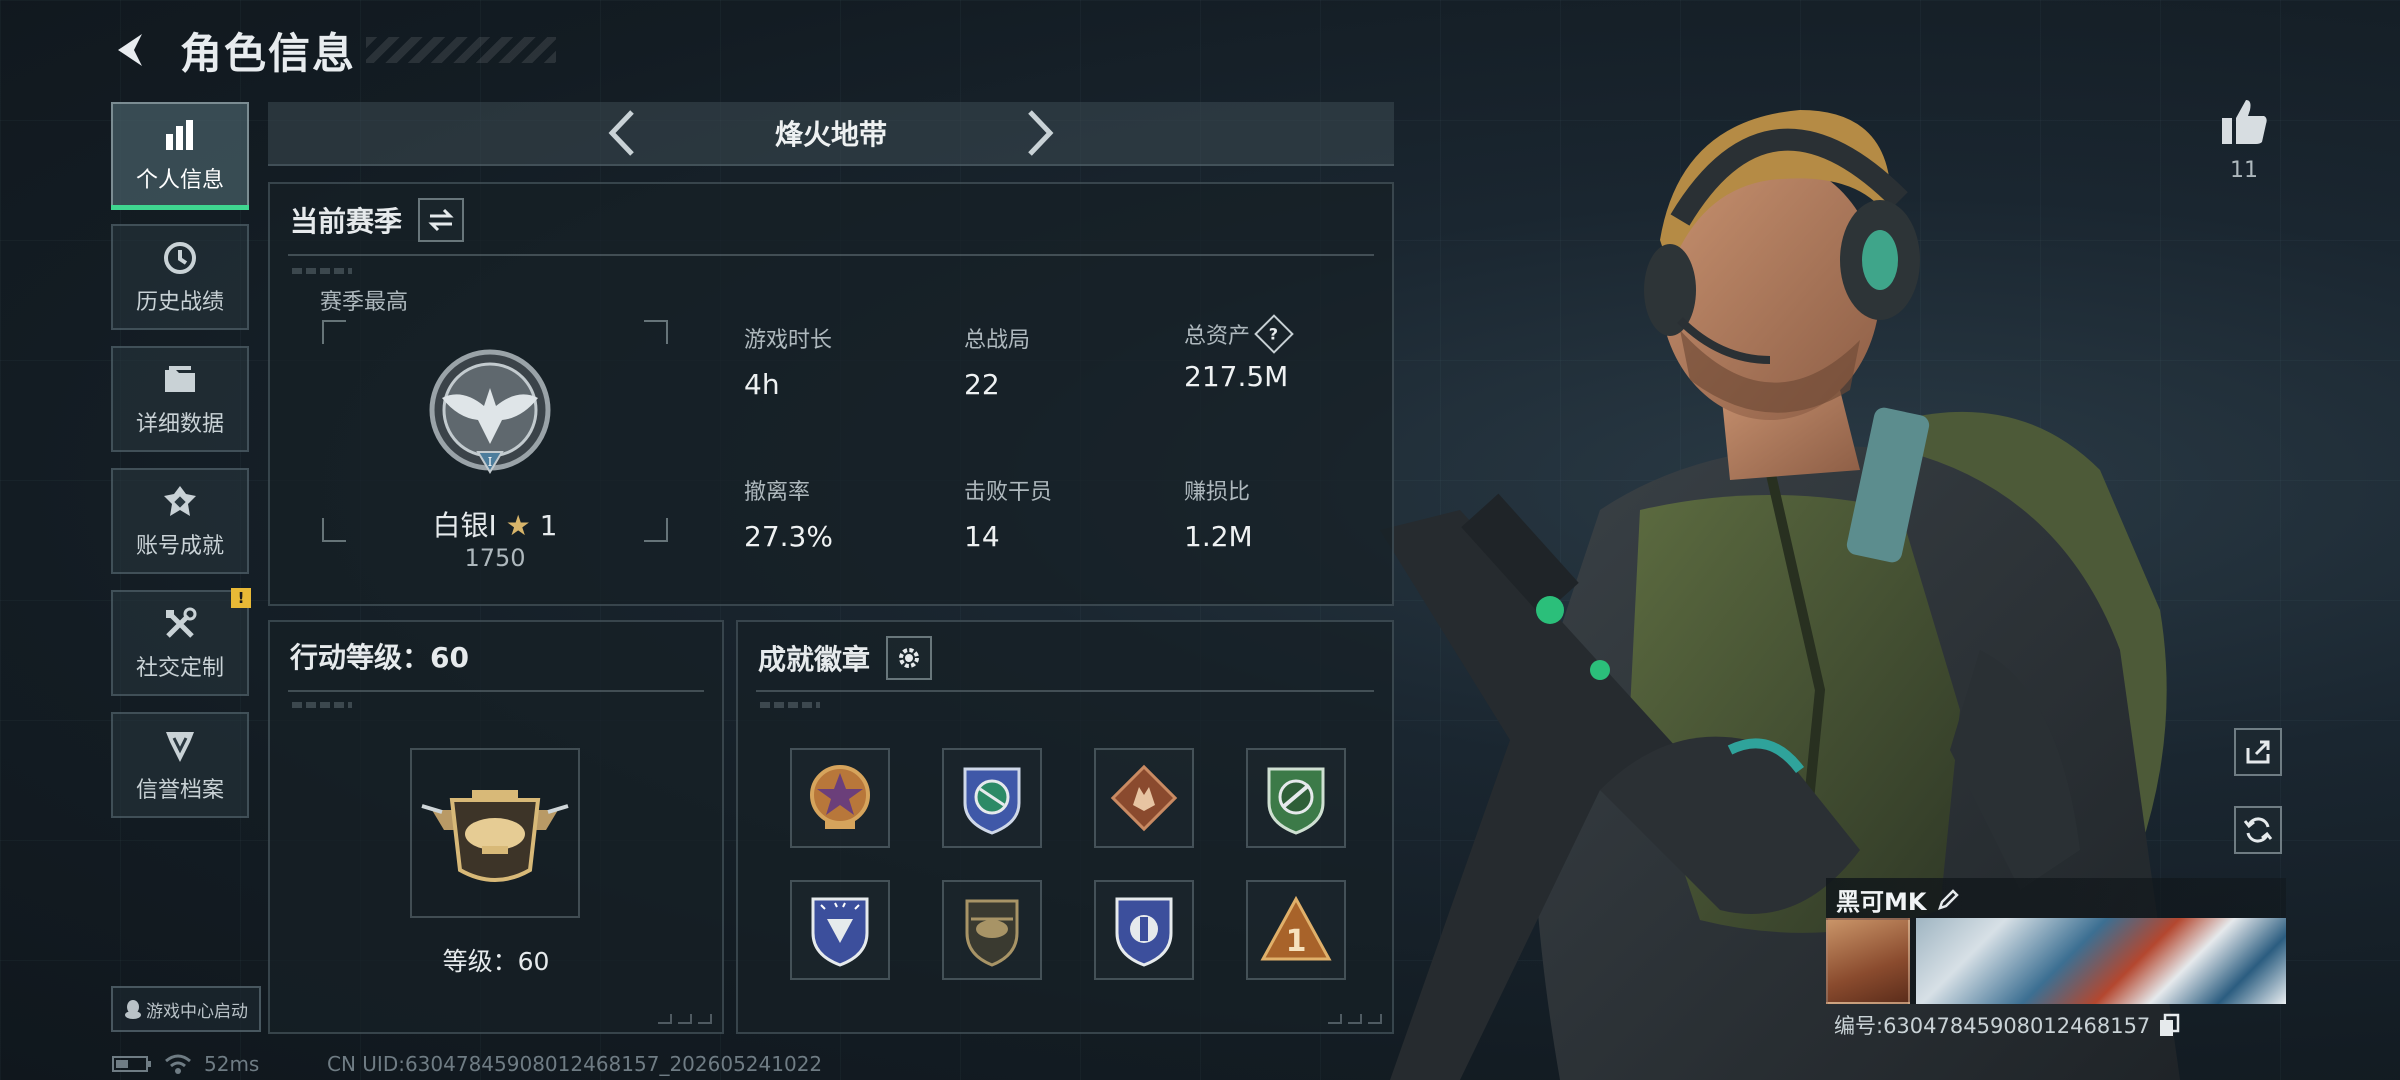 The width and height of the screenshot is (2400, 1080). I want to click on player-id: 编号:6304784590801246815​7, so click(2007, 1025).